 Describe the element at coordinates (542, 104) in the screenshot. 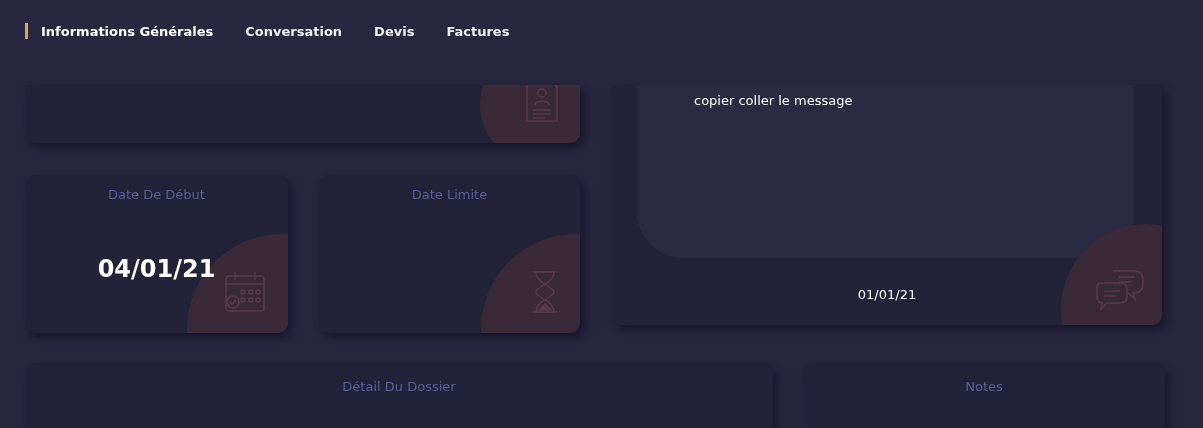

I see `profile-document-icon` at that location.